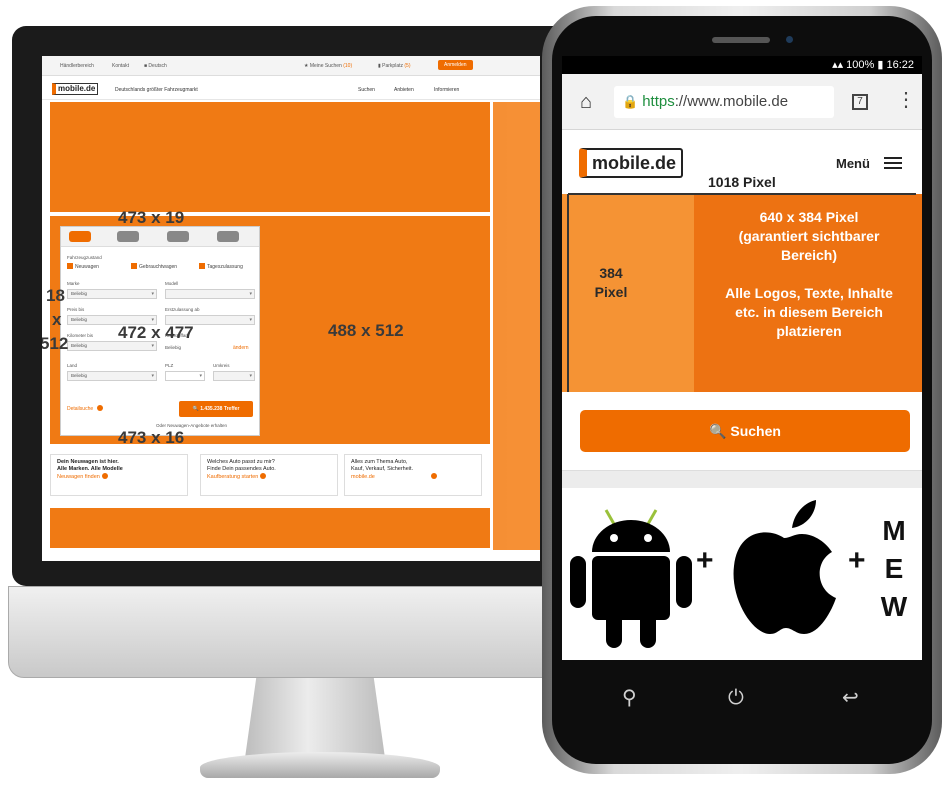 The width and height of the screenshot is (948, 795). I want to click on zip-input, so click(185, 376).